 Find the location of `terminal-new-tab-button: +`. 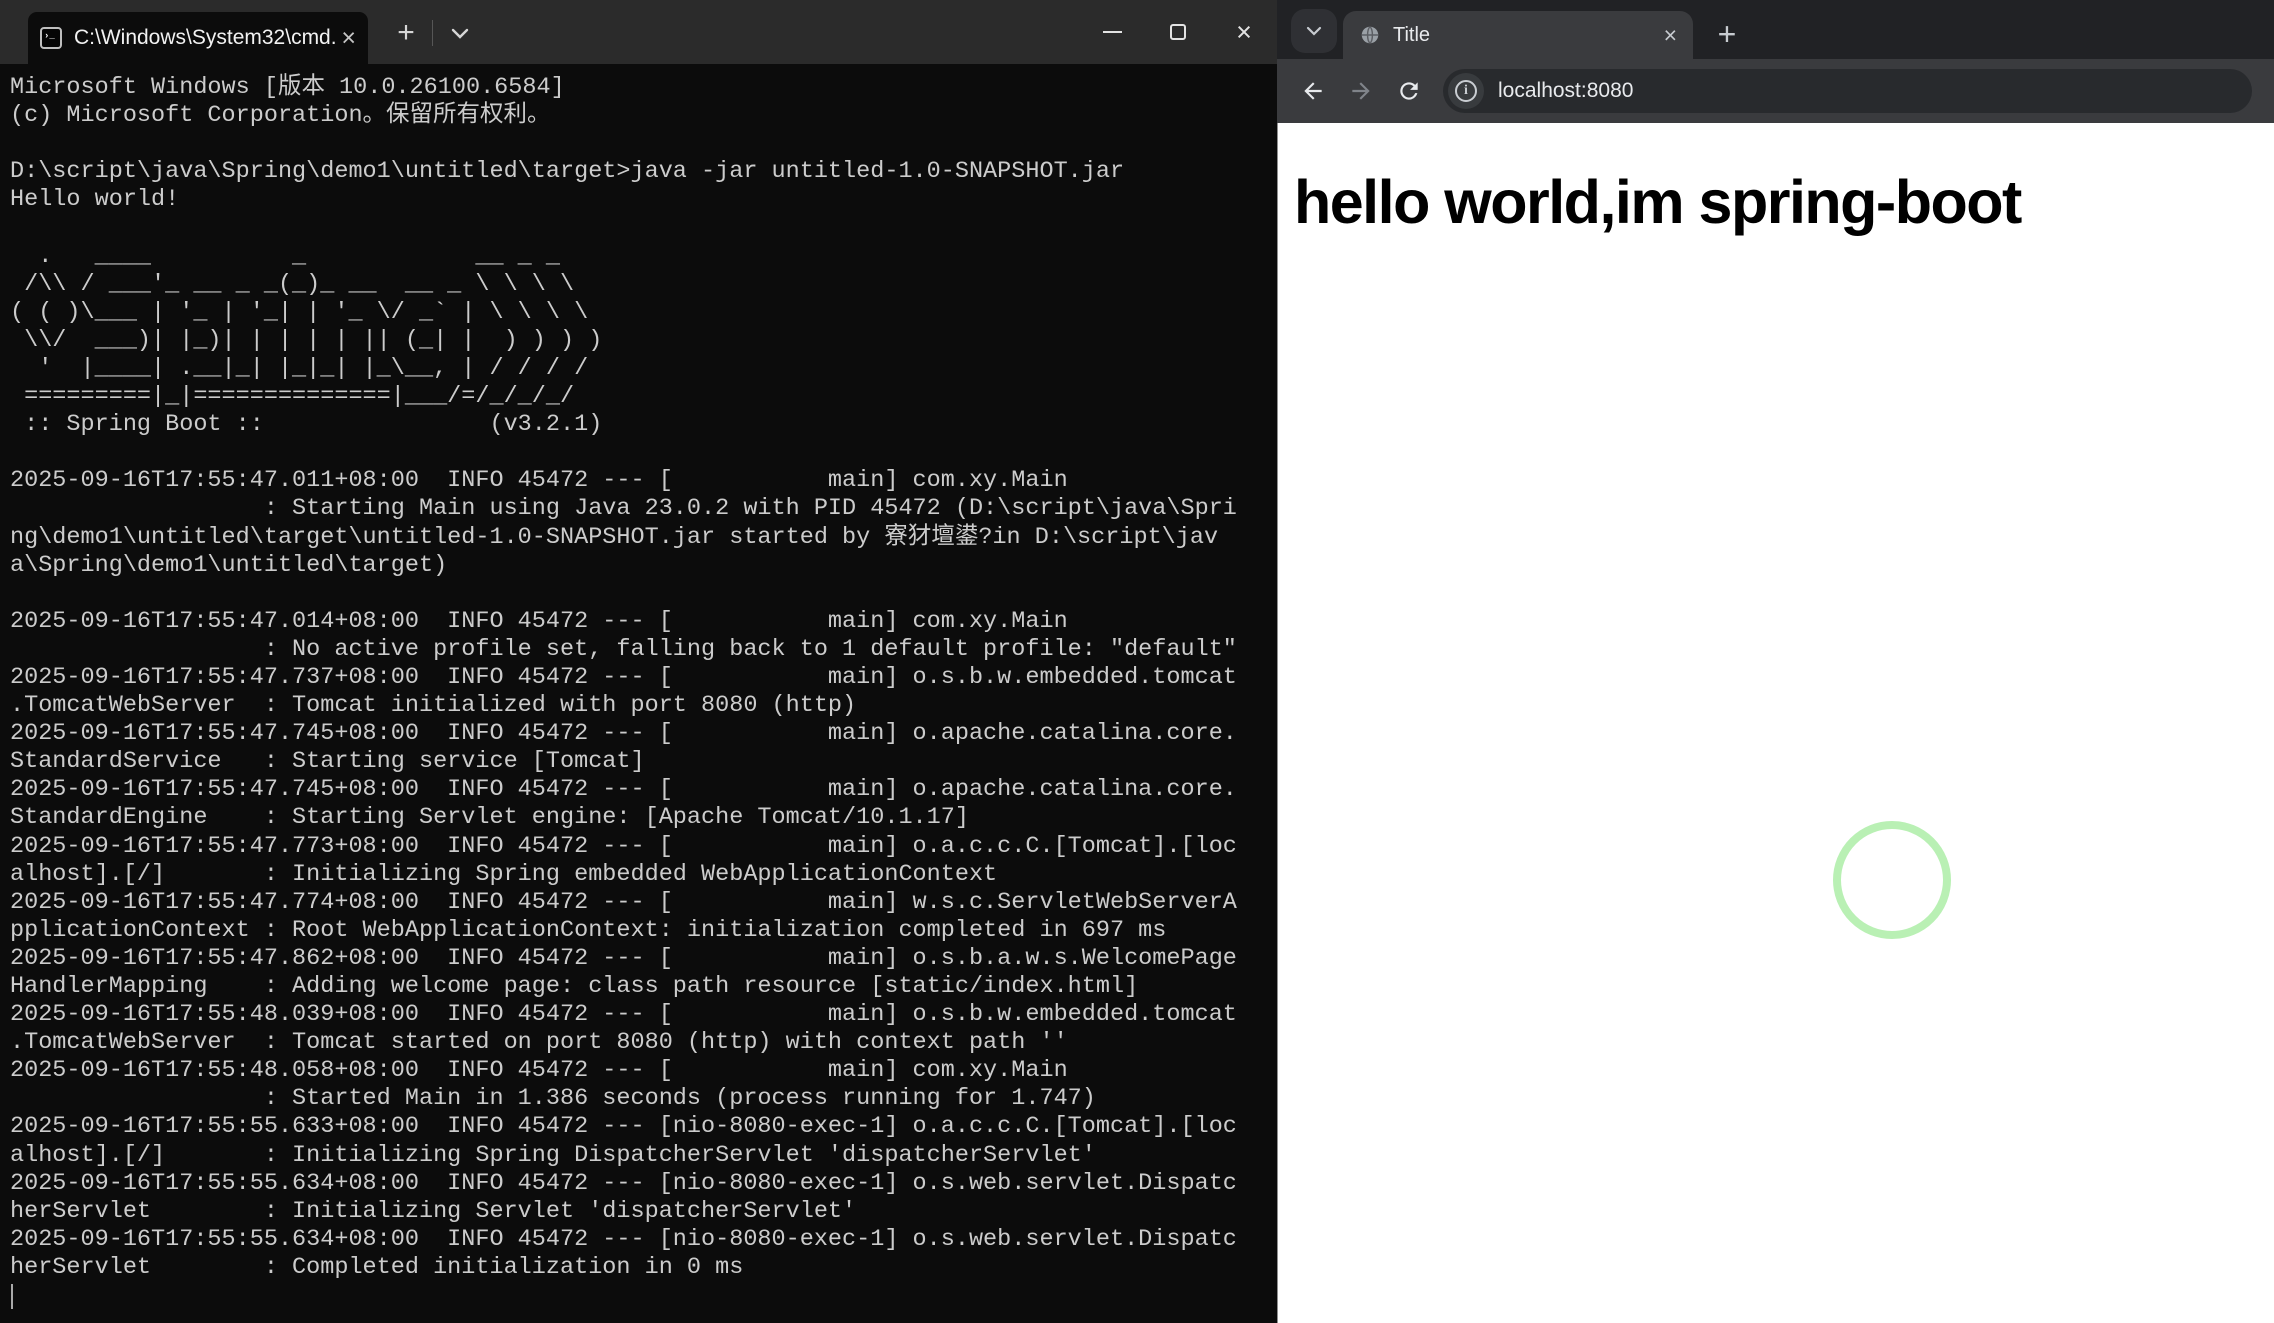

terminal-new-tab-button: + is located at coordinates (406, 33).